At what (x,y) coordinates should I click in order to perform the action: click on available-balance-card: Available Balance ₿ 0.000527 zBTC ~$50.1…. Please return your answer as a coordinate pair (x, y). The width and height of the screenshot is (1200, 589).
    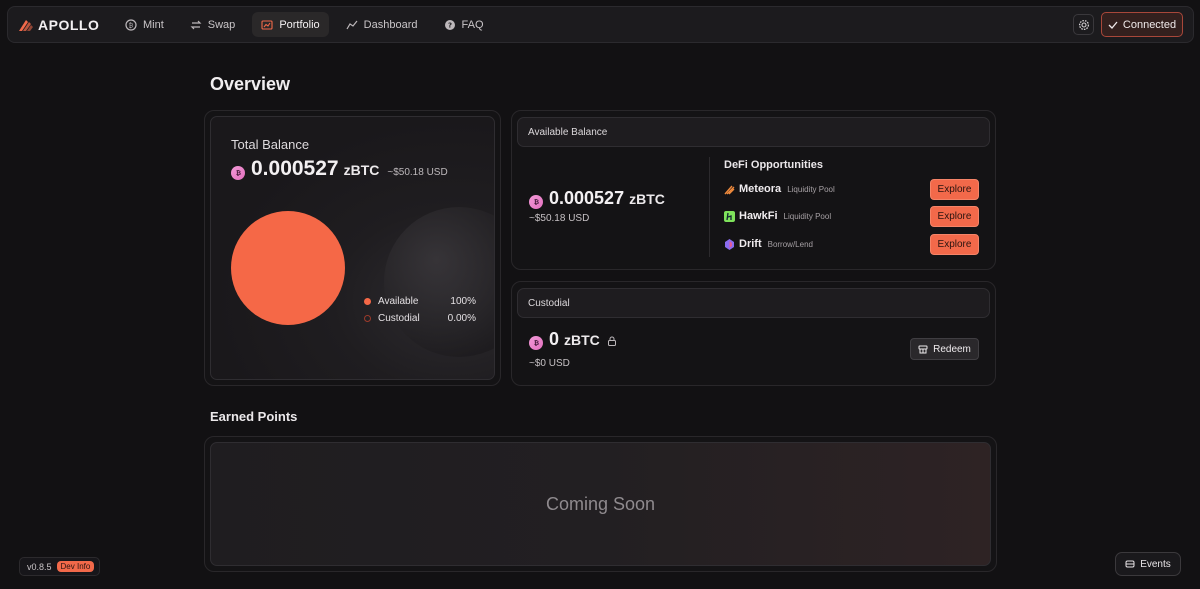
    Looking at the image, I should click on (753, 190).